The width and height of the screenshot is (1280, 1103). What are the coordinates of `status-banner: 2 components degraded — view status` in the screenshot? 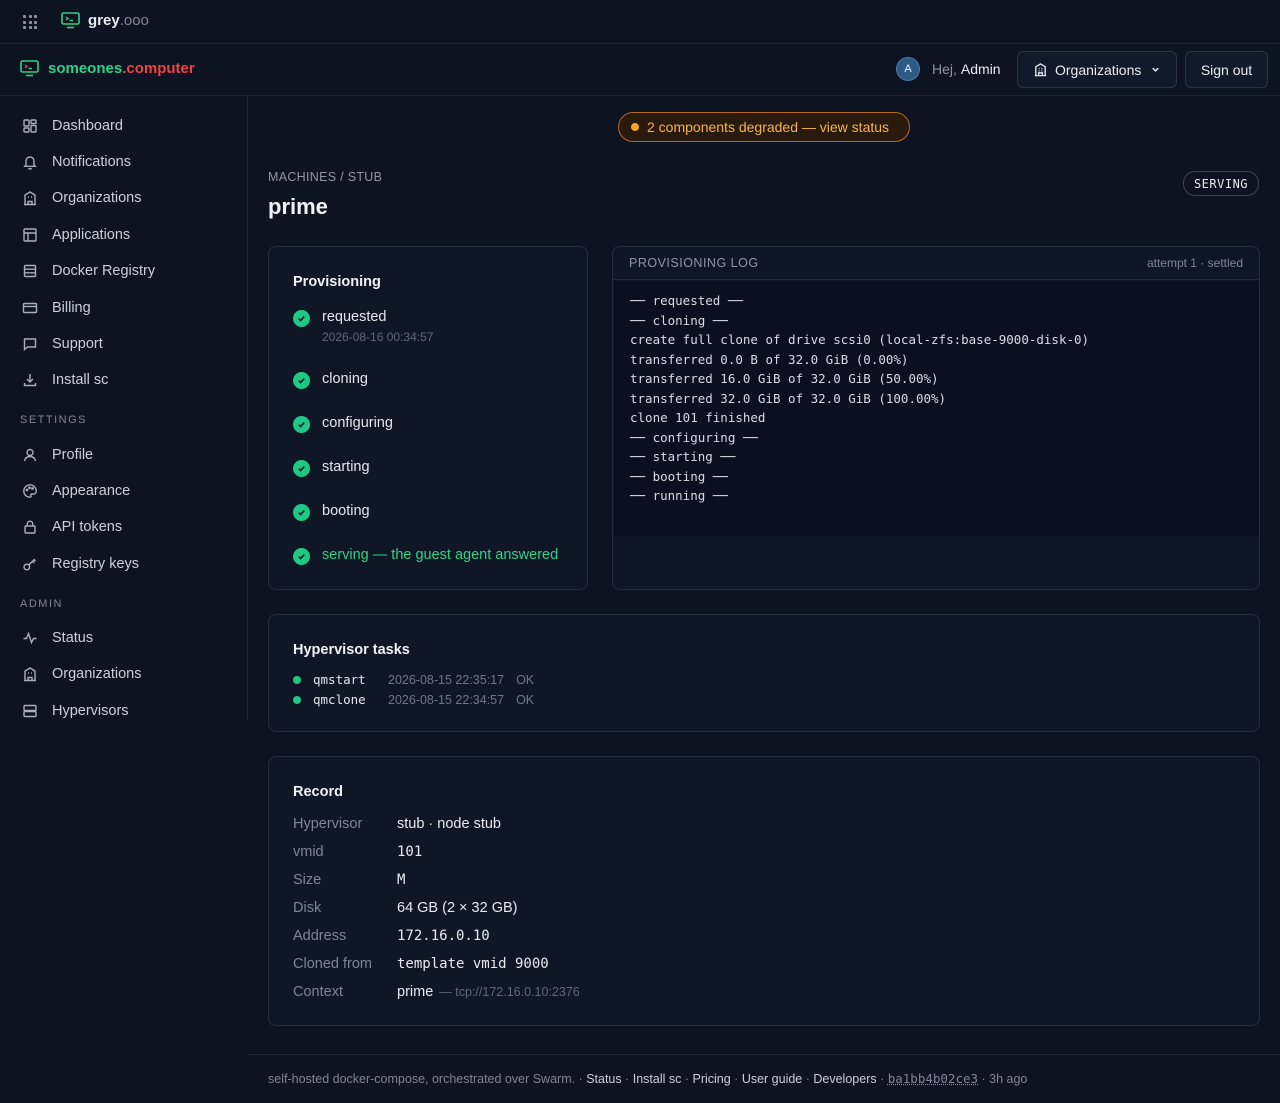 It's located at (764, 127).